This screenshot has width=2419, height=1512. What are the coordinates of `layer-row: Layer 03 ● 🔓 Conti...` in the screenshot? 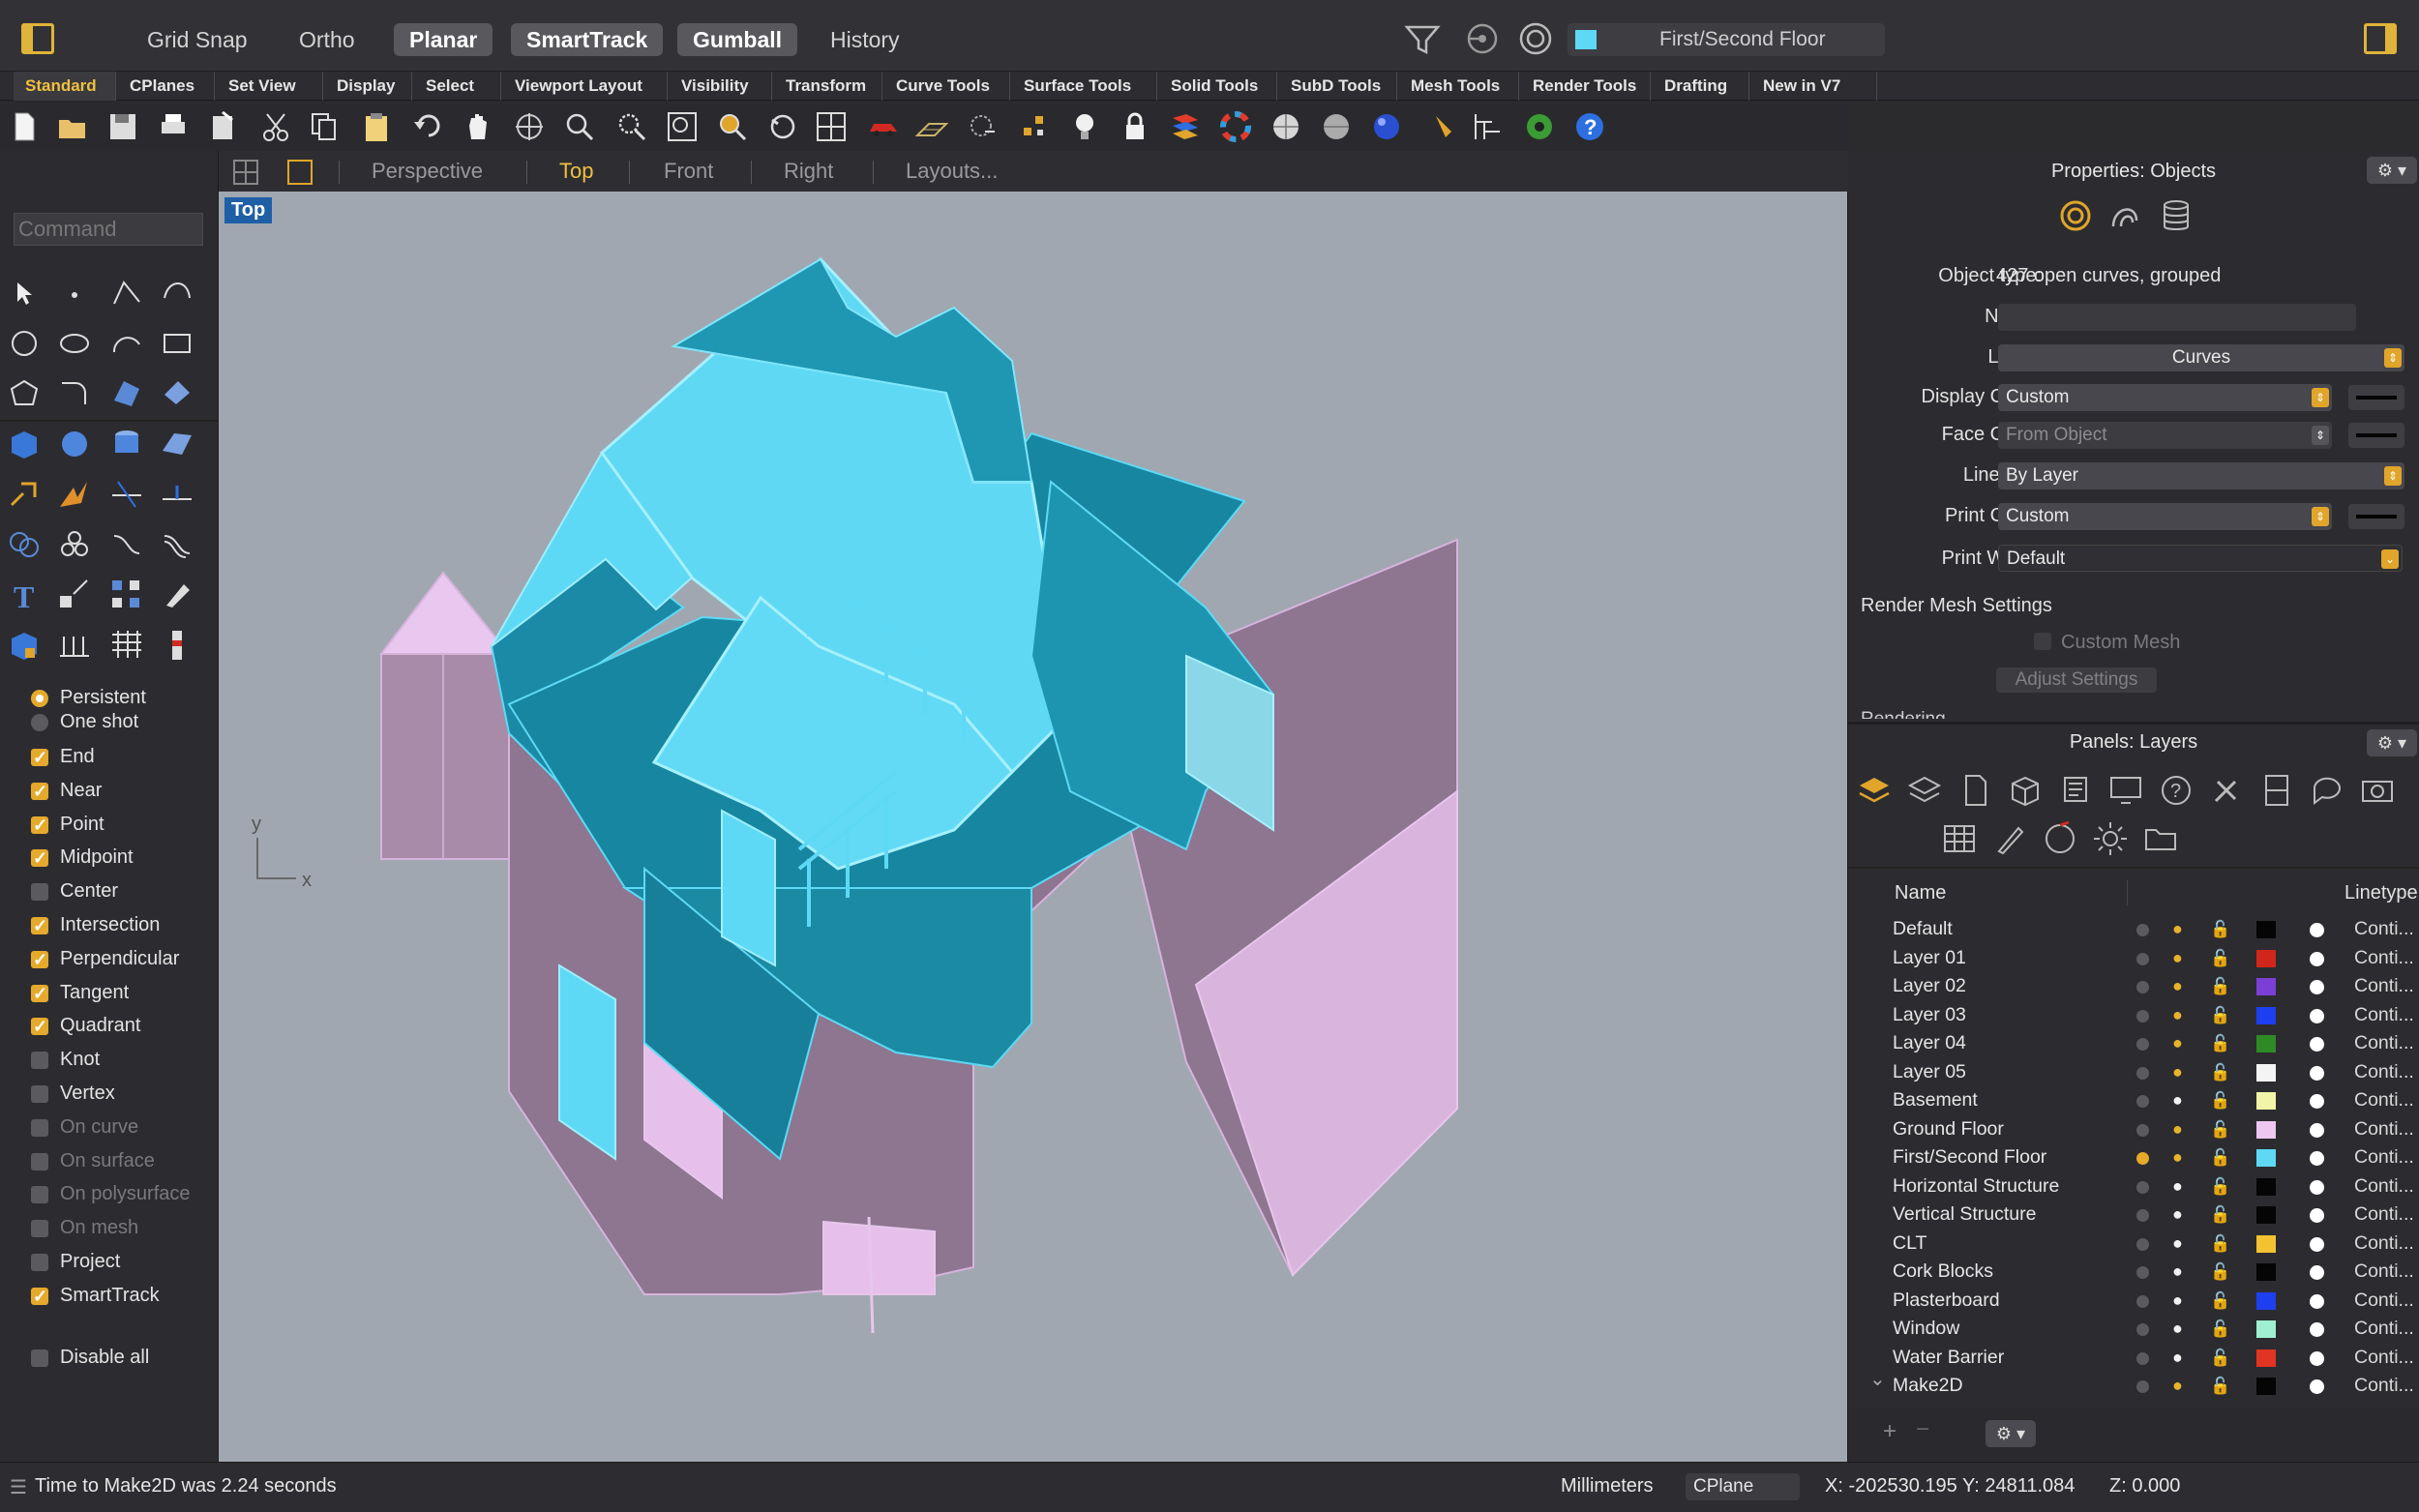 It's located at (2133, 1016).